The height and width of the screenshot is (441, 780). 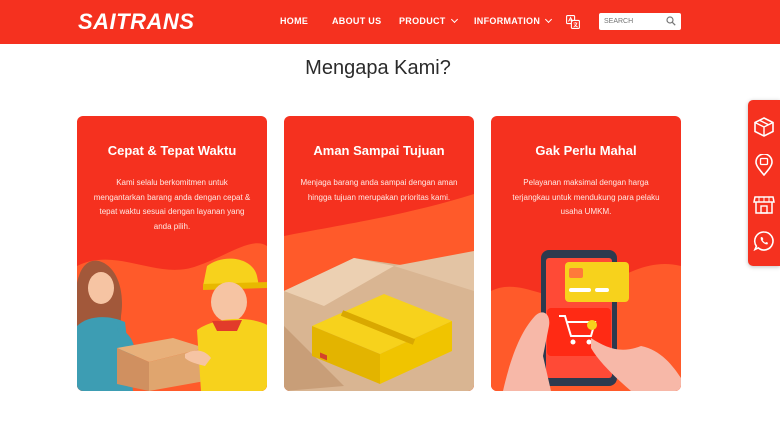 I want to click on card-title: Cepat & Tepat Waktu, so click(x=172, y=150).